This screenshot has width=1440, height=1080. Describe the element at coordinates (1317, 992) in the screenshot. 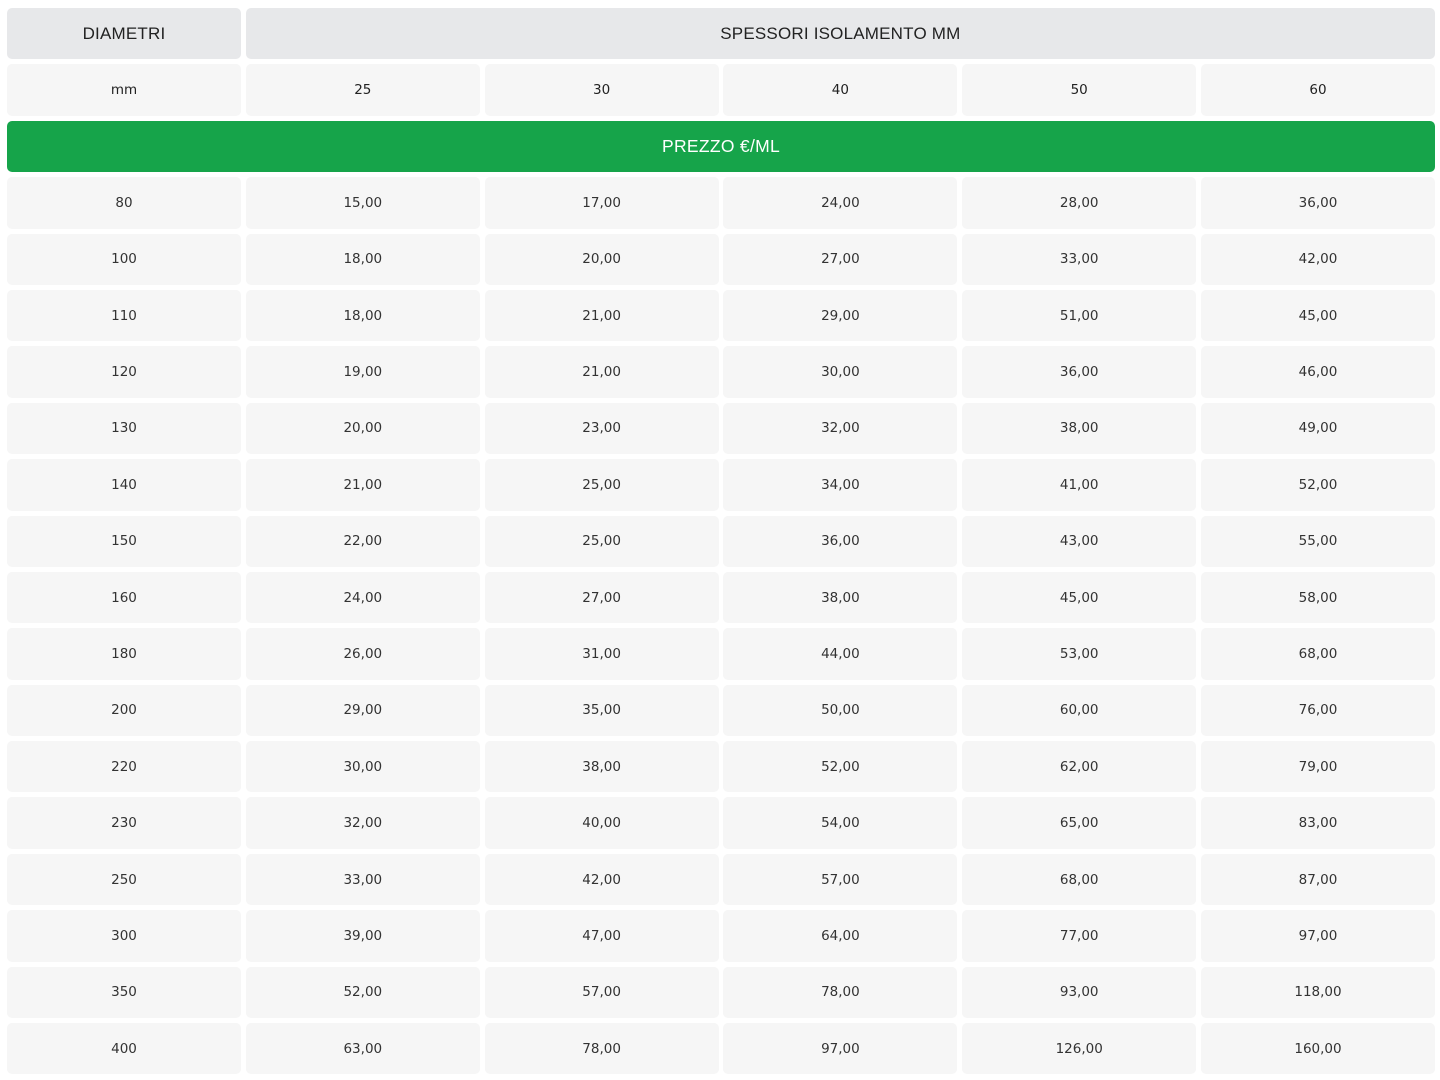

I see `price-cell: 118,00` at that location.